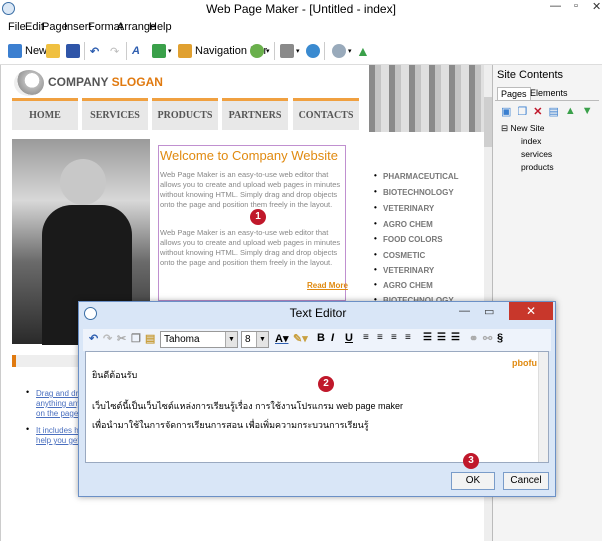 The height and width of the screenshot is (541, 602). I want to click on maximize-button: ▫, so click(576, 6).